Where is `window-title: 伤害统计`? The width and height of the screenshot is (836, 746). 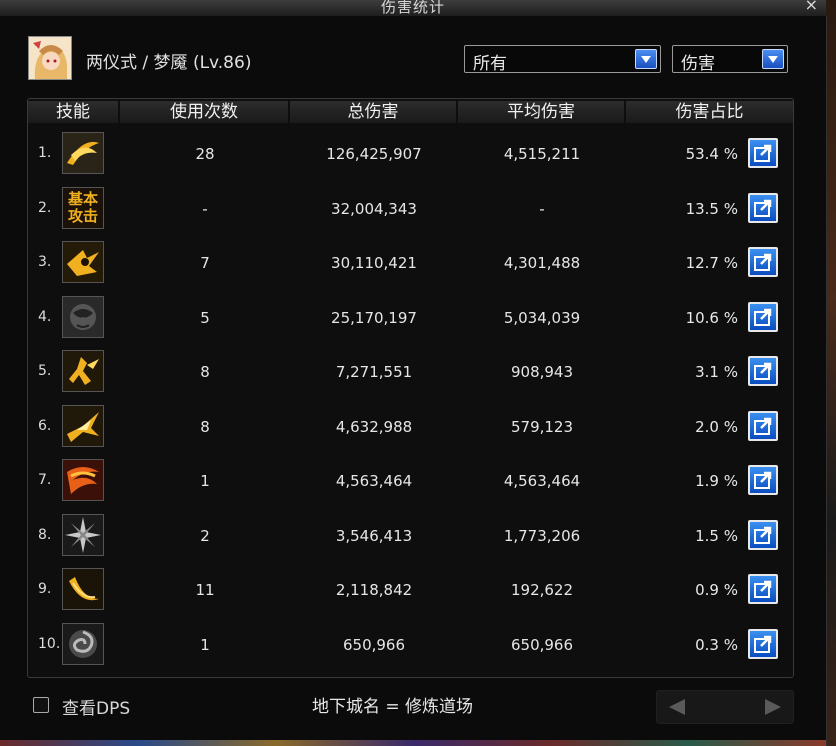
window-title: 伤害统计 is located at coordinates (412, 8).